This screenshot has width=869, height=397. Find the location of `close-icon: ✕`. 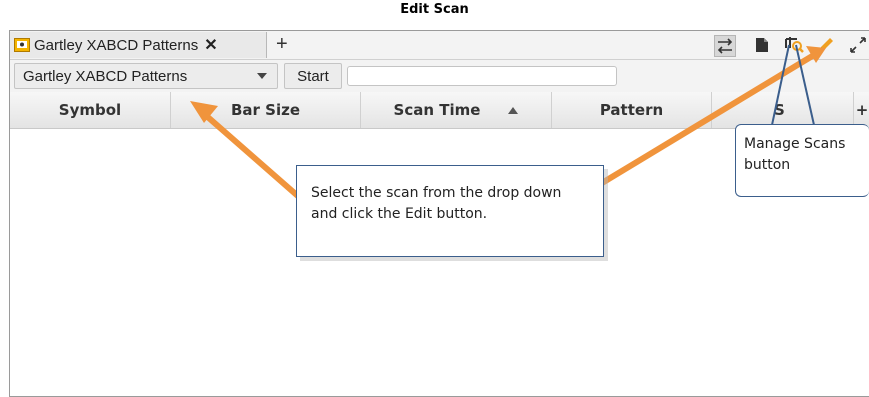

close-icon: ✕ is located at coordinates (210, 45).